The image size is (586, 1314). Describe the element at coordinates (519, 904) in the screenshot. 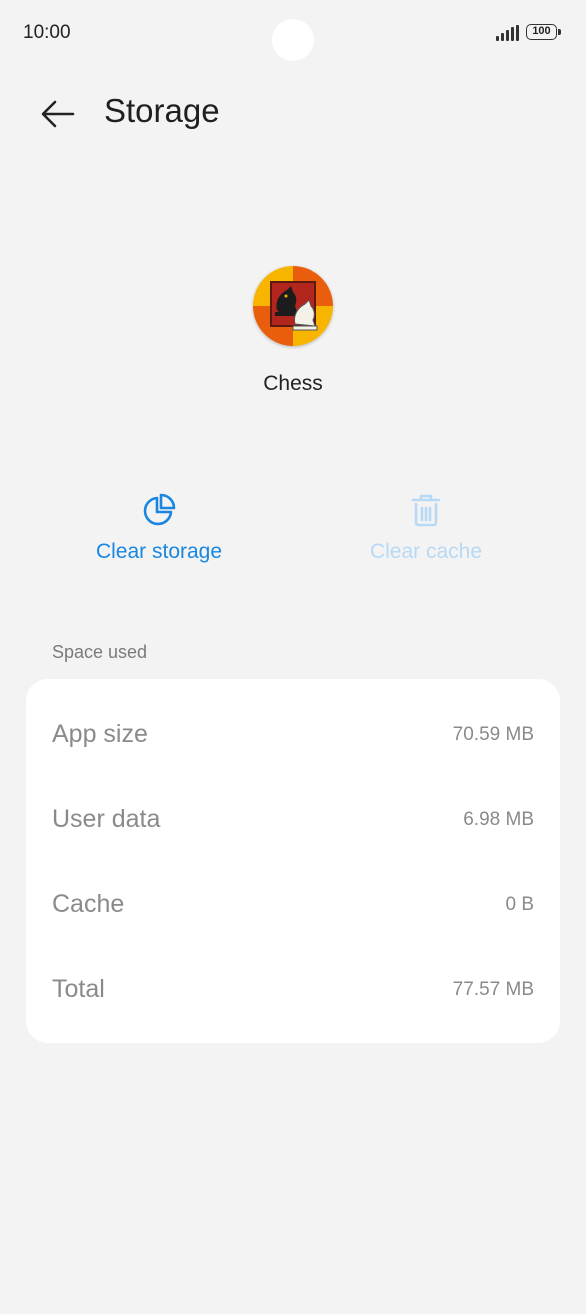

I see `cache-value: 0 B` at that location.